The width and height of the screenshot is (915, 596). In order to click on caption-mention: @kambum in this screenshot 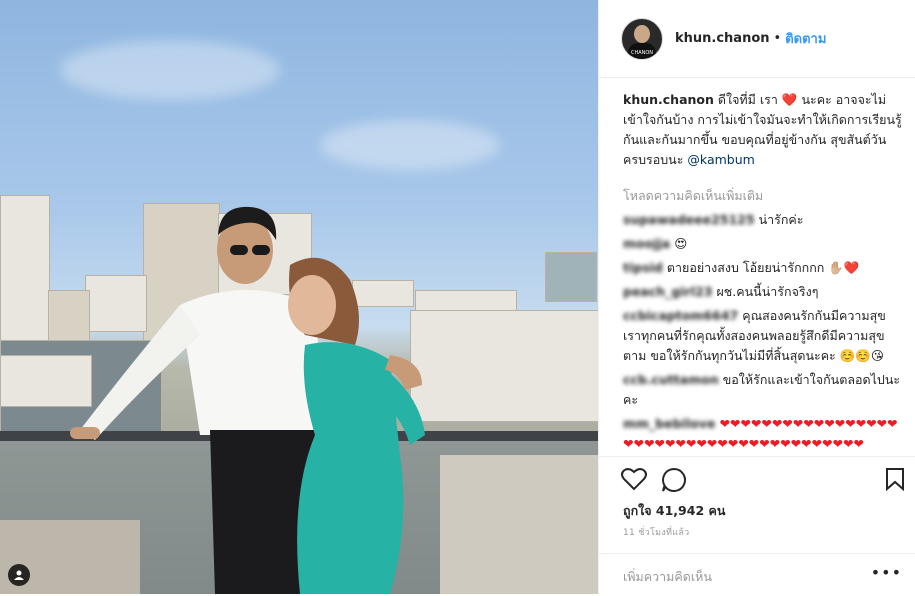, I will do `click(720, 159)`.